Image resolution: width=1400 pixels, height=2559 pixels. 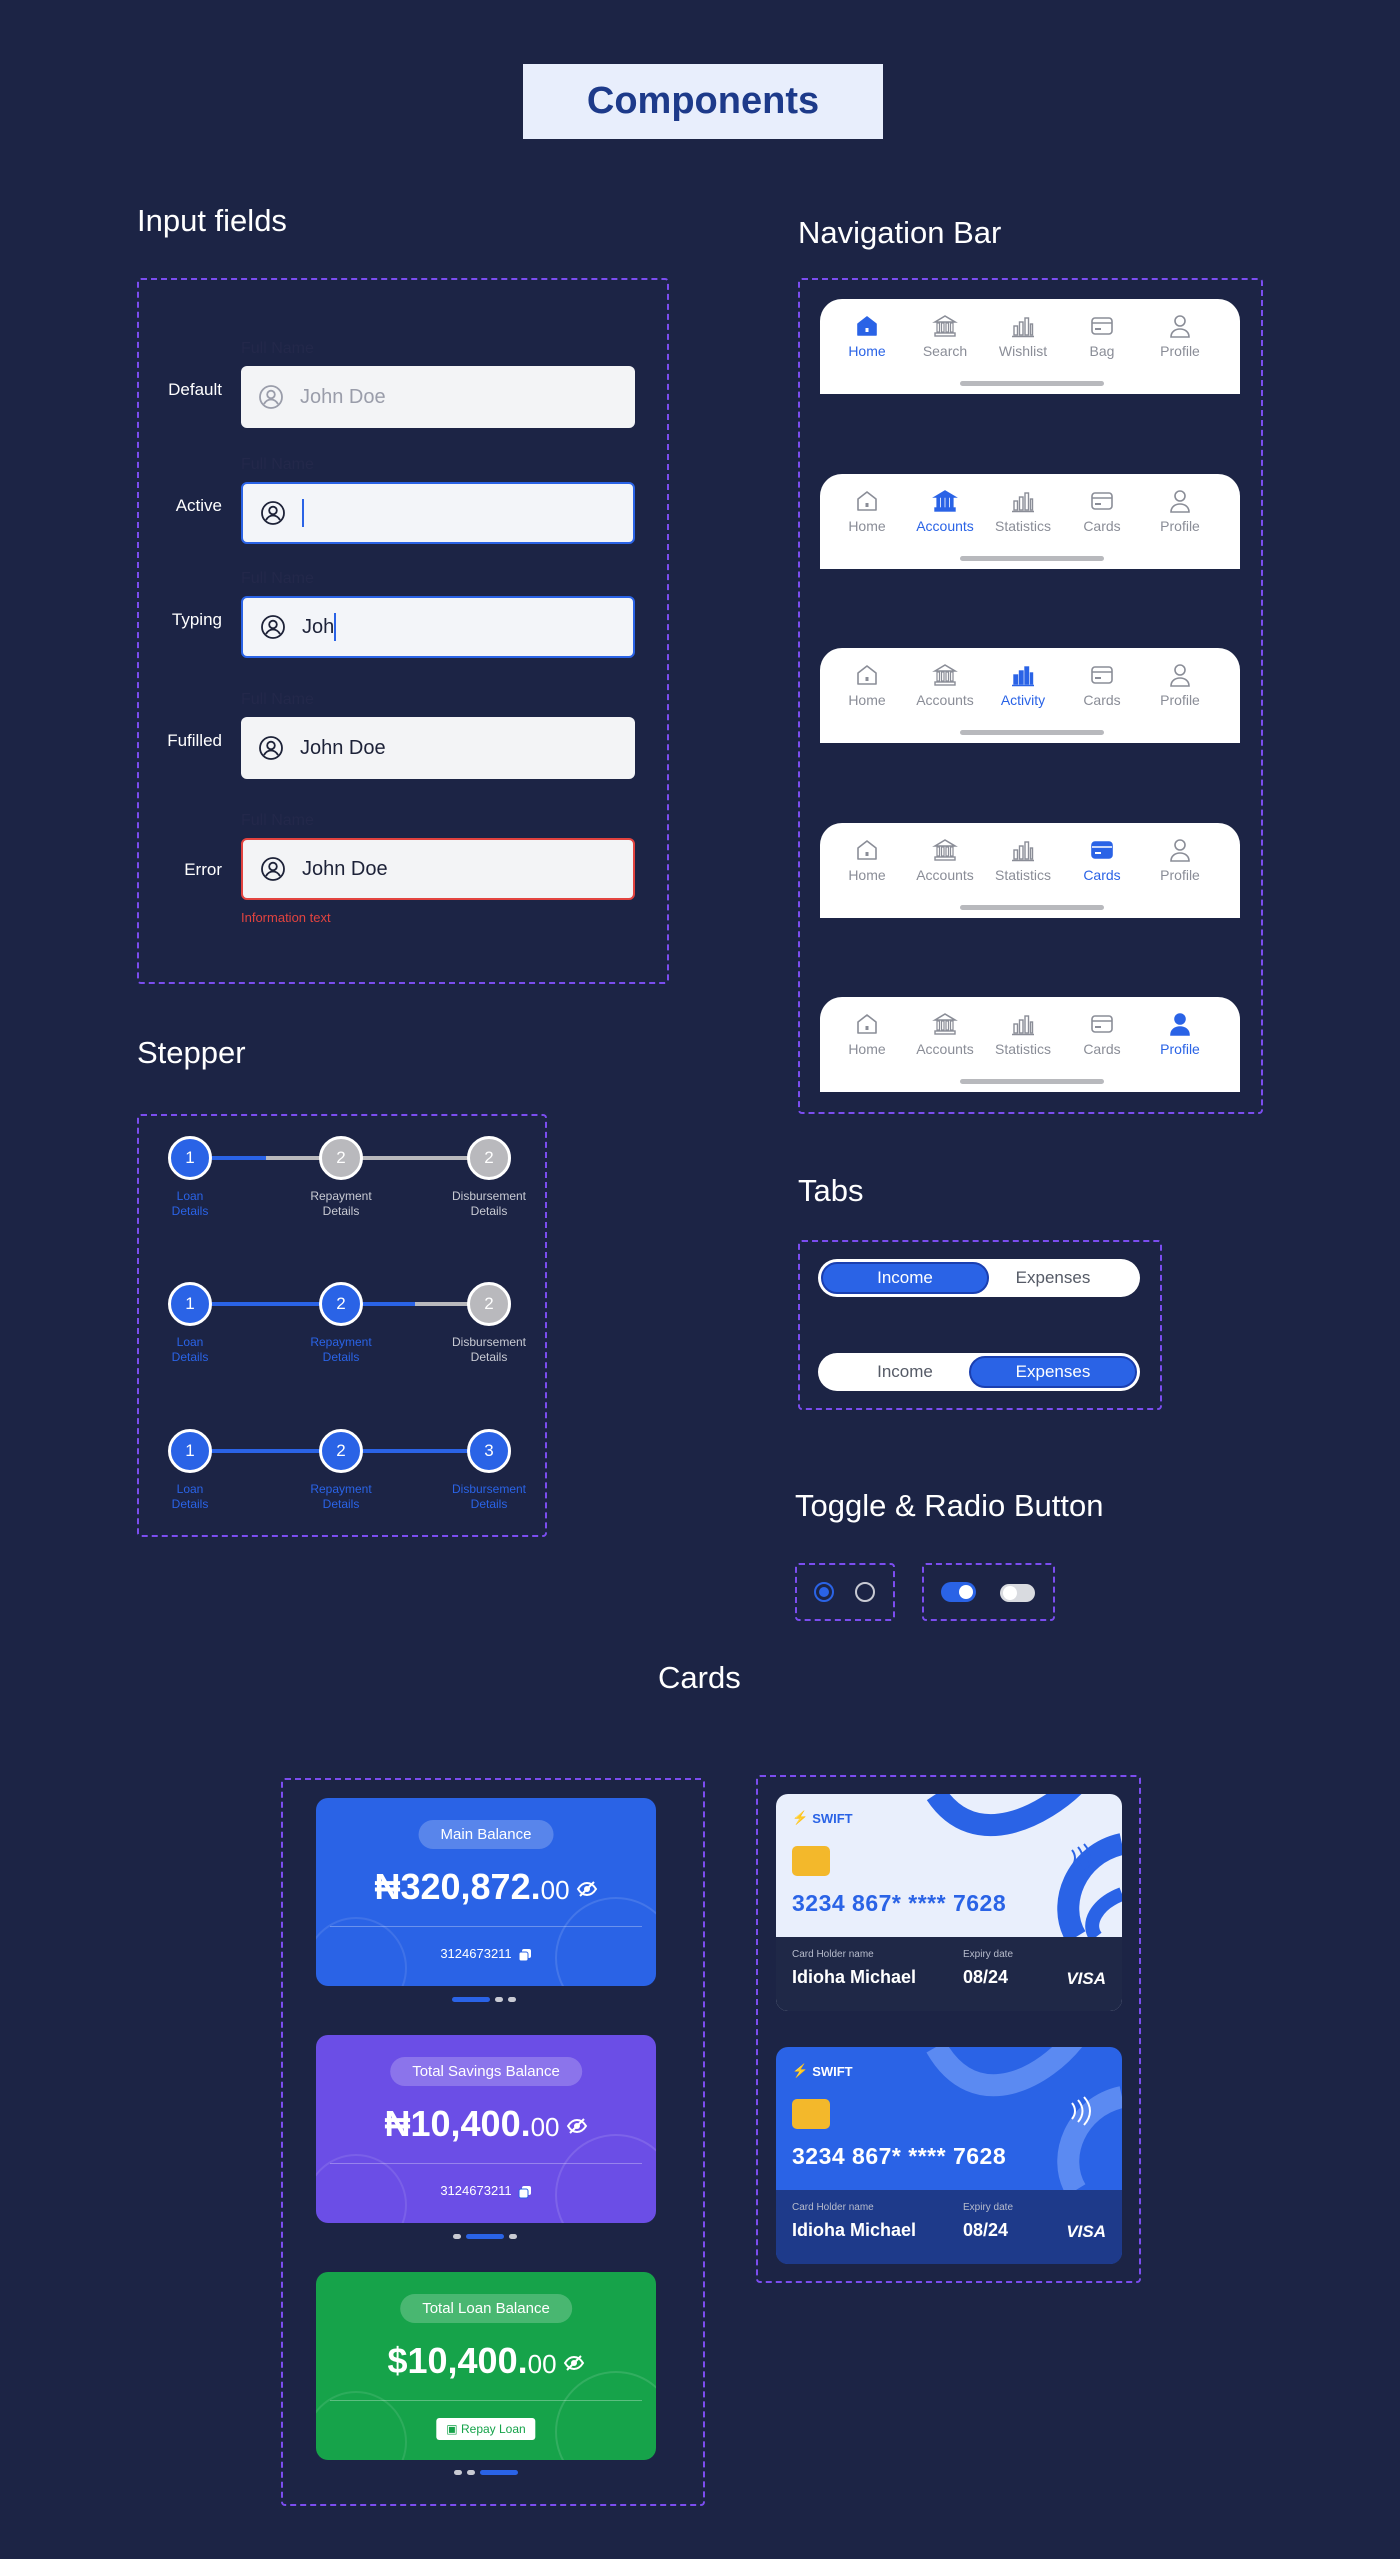 I want to click on full-name-input: Joh, so click(x=438, y=627).